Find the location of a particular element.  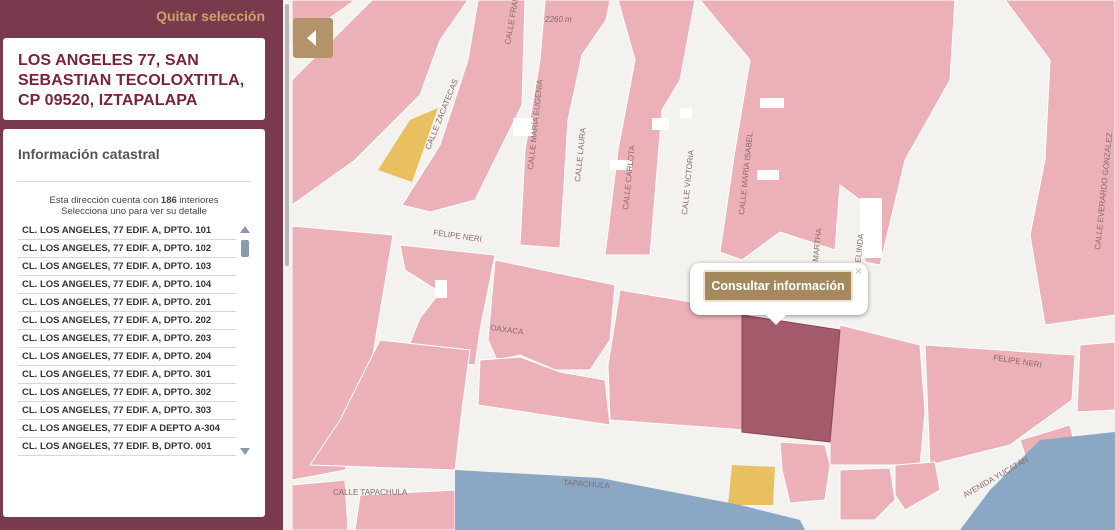

interior-list-item: CL. LOS ANGELES, 77 EDIF. A, DPTO. 203 is located at coordinates (127, 339).